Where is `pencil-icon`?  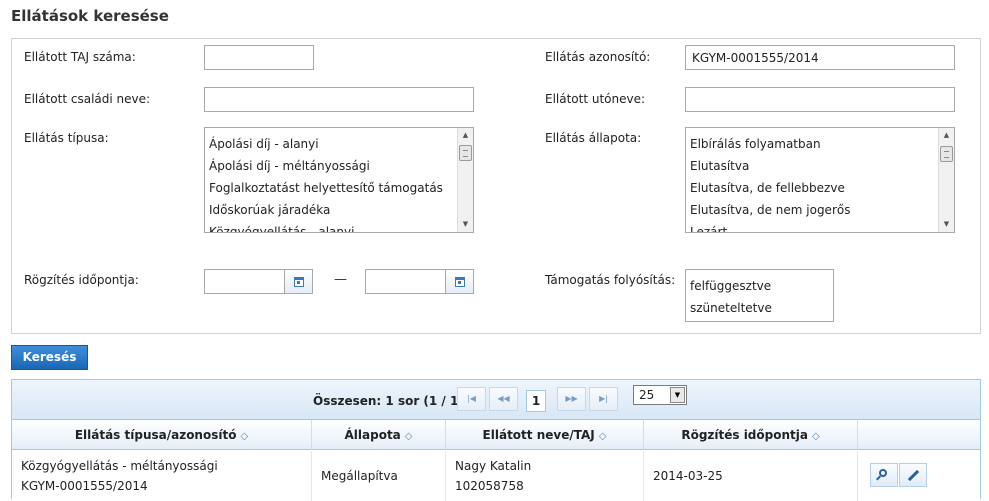
pencil-icon is located at coordinates (913, 475).